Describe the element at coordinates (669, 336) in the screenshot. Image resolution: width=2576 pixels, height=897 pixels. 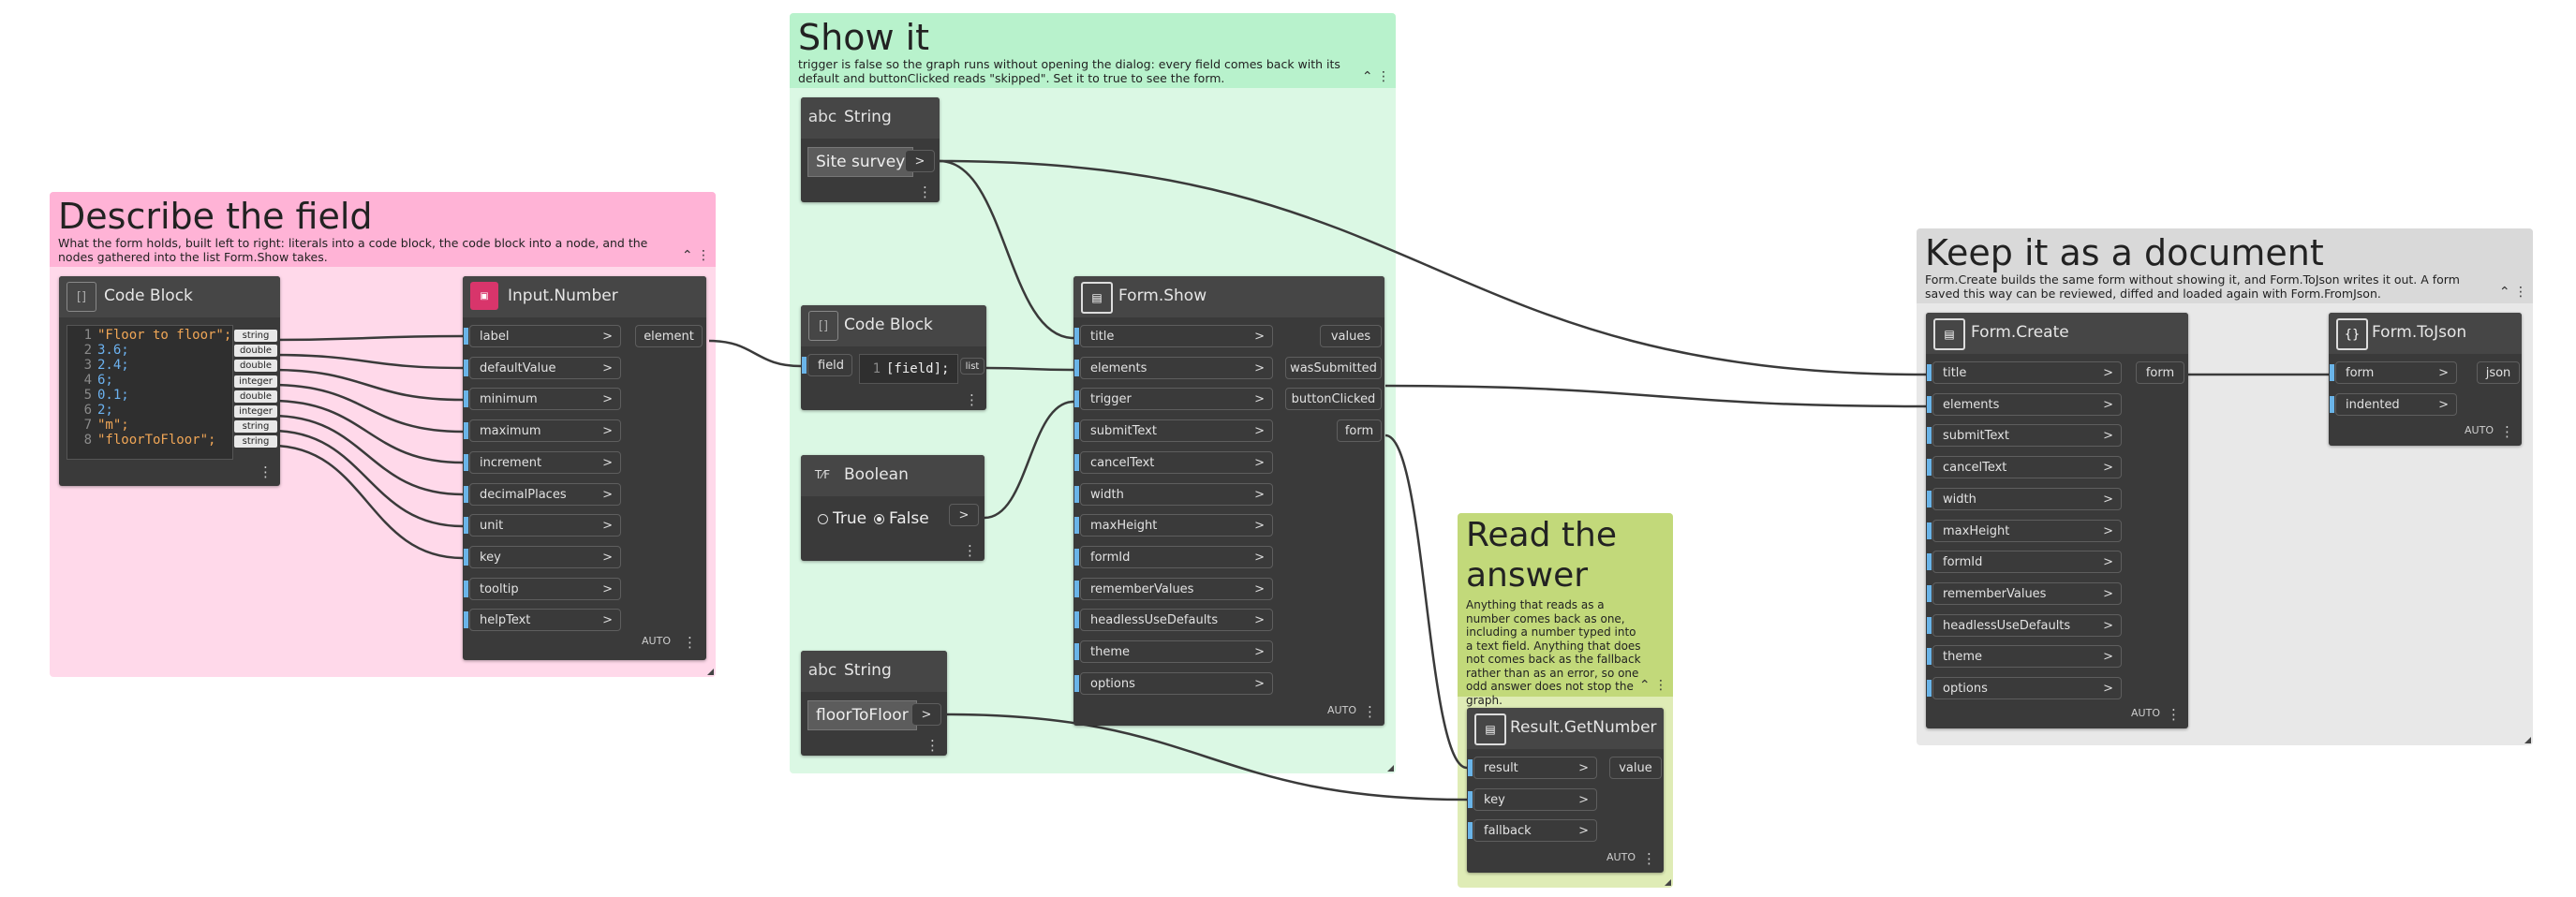
I see `output-port-element: element` at that location.